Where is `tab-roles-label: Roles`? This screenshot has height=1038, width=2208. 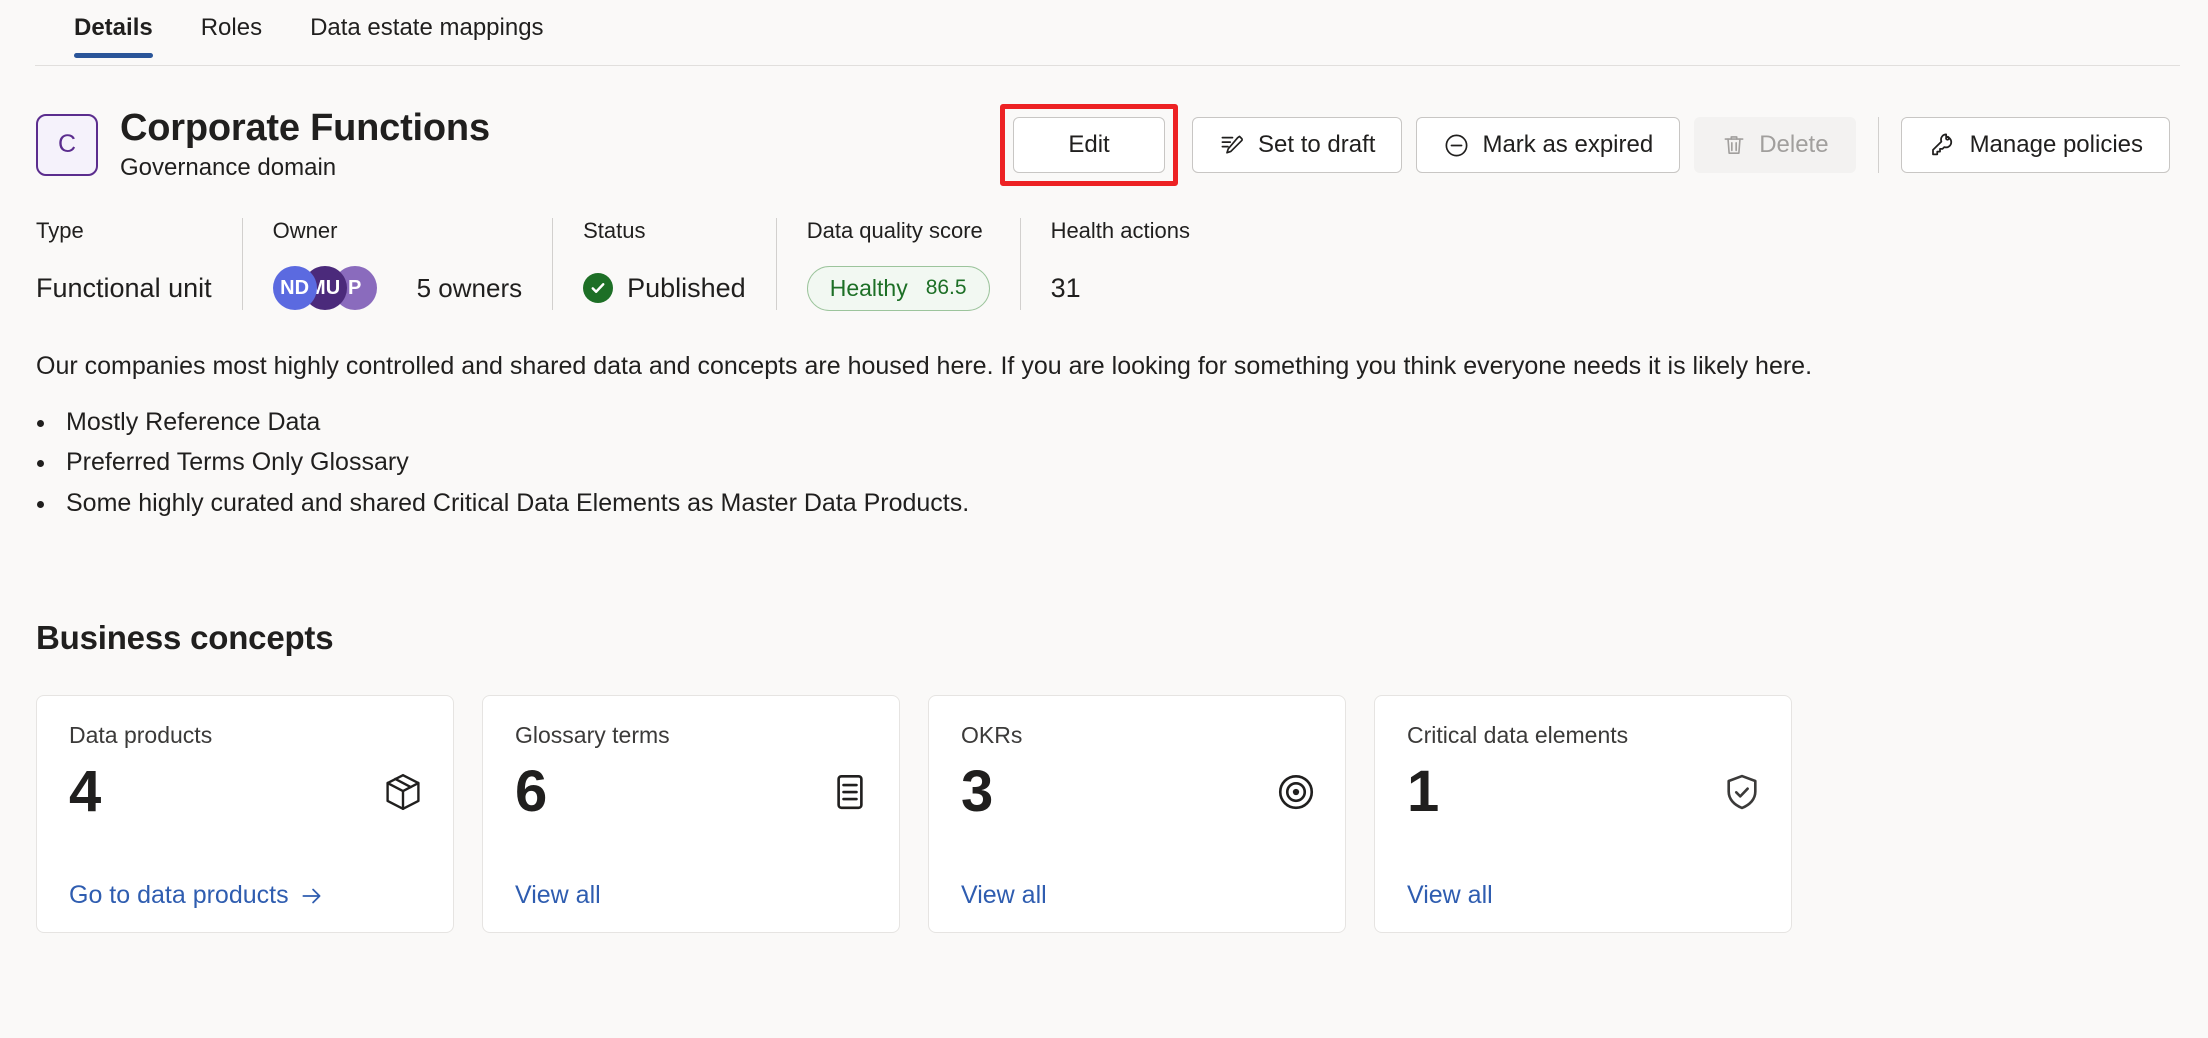 tab-roles-label: Roles is located at coordinates (231, 27).